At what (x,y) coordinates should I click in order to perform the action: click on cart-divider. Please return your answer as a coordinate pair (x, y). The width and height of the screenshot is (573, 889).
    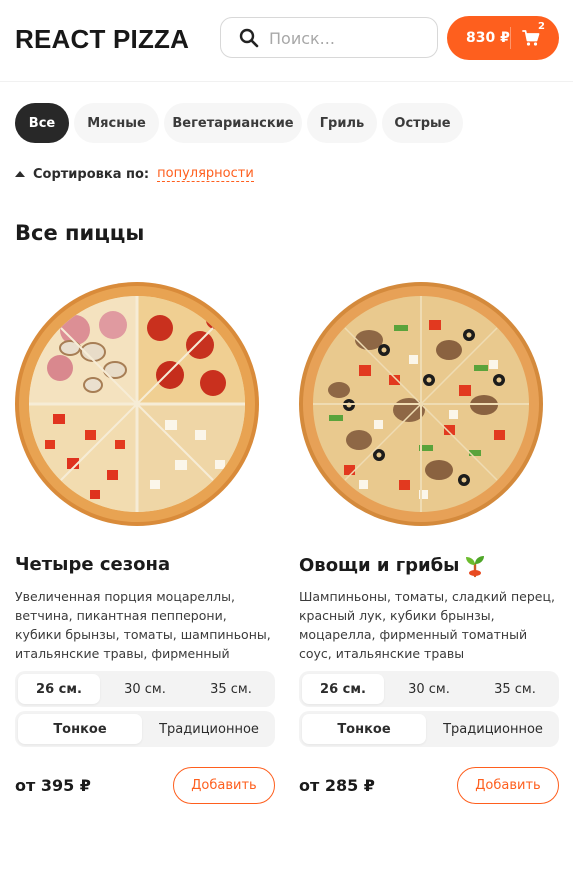
    Looking at the image, I should click on (510, 38).